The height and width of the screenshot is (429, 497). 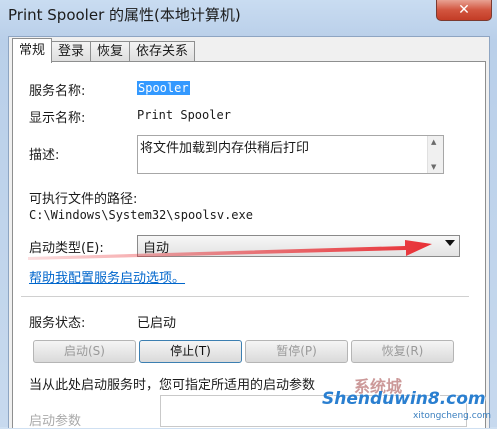 I want to click on scroll-up-arrow-icon: ▲, so click(x=433, y=142).